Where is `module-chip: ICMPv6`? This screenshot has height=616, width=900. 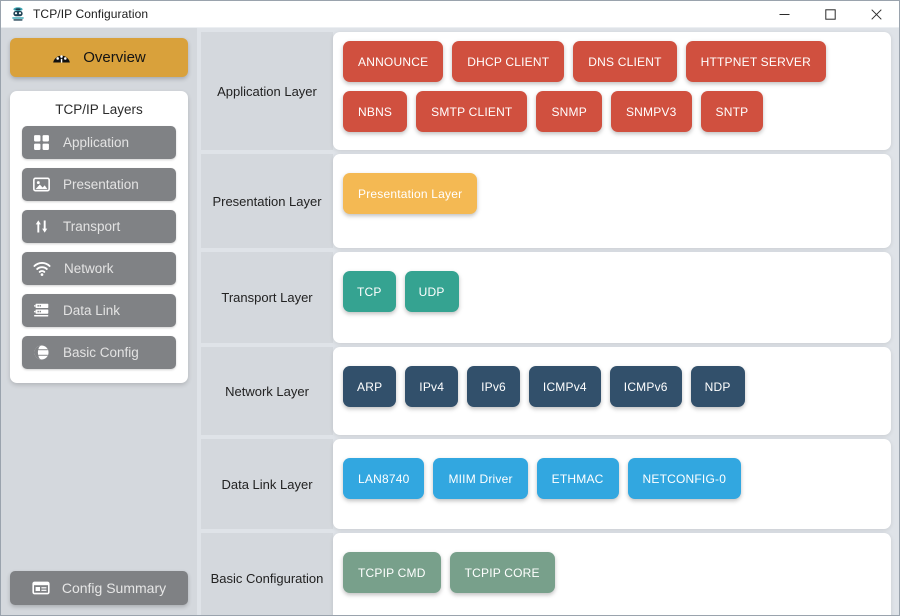 module-chip: ICMPv6 is located at coordinates (645, 386).